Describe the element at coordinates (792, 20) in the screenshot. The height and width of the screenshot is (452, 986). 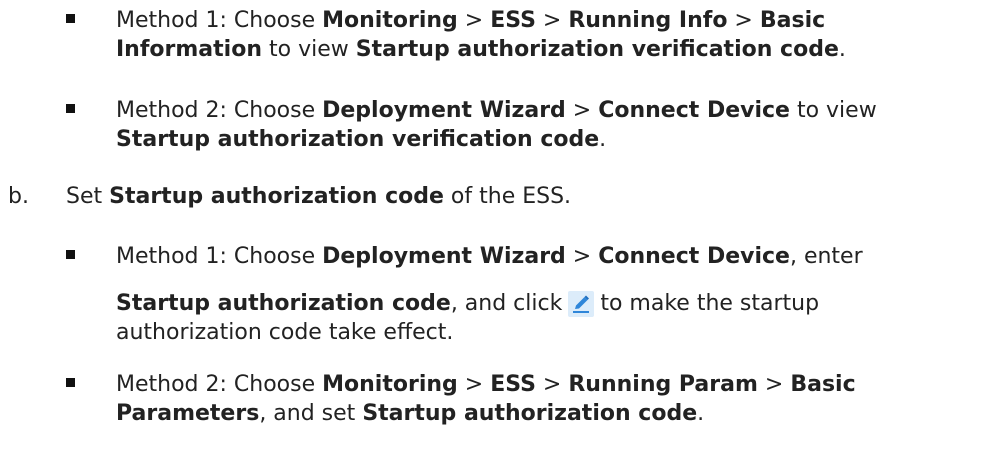
I see `menu-path-basic-information: Basic` at that location.